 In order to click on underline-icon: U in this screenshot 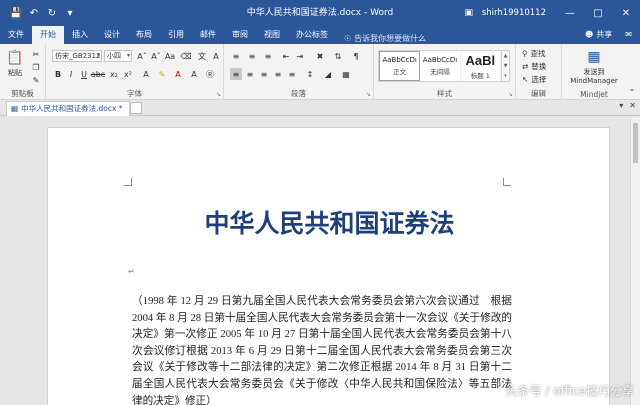, I will do `click(84, 74)`.